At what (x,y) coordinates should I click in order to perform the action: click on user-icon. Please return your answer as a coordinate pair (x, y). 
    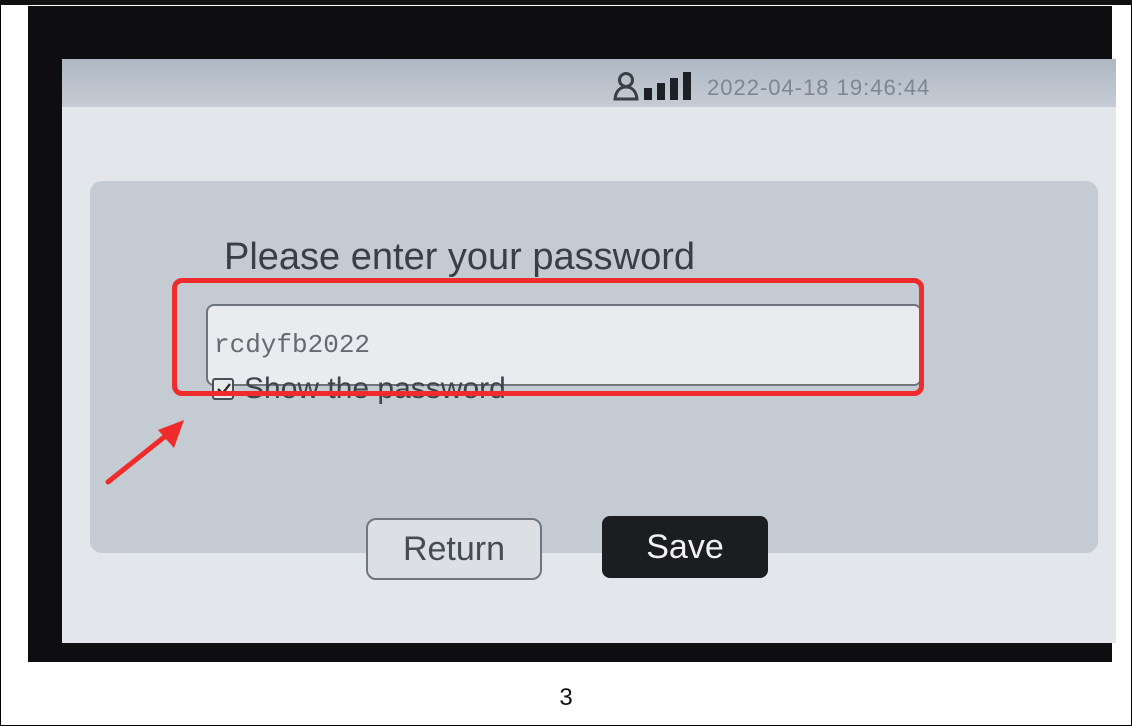
    Looking at the image, I should click on (626, 86).